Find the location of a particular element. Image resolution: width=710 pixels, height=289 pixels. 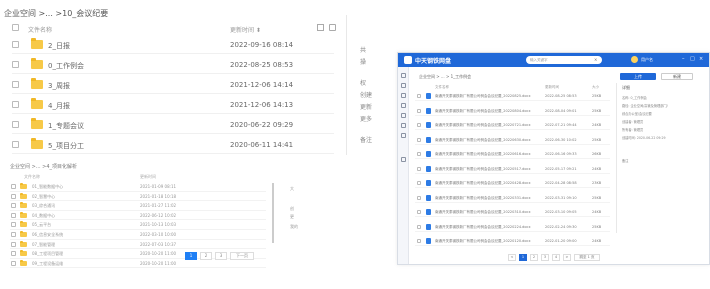

file-name: 南通开关泰钢铁新厂有限公司例会会议纪要_20220517.docx is located at coordinates (483, 169).